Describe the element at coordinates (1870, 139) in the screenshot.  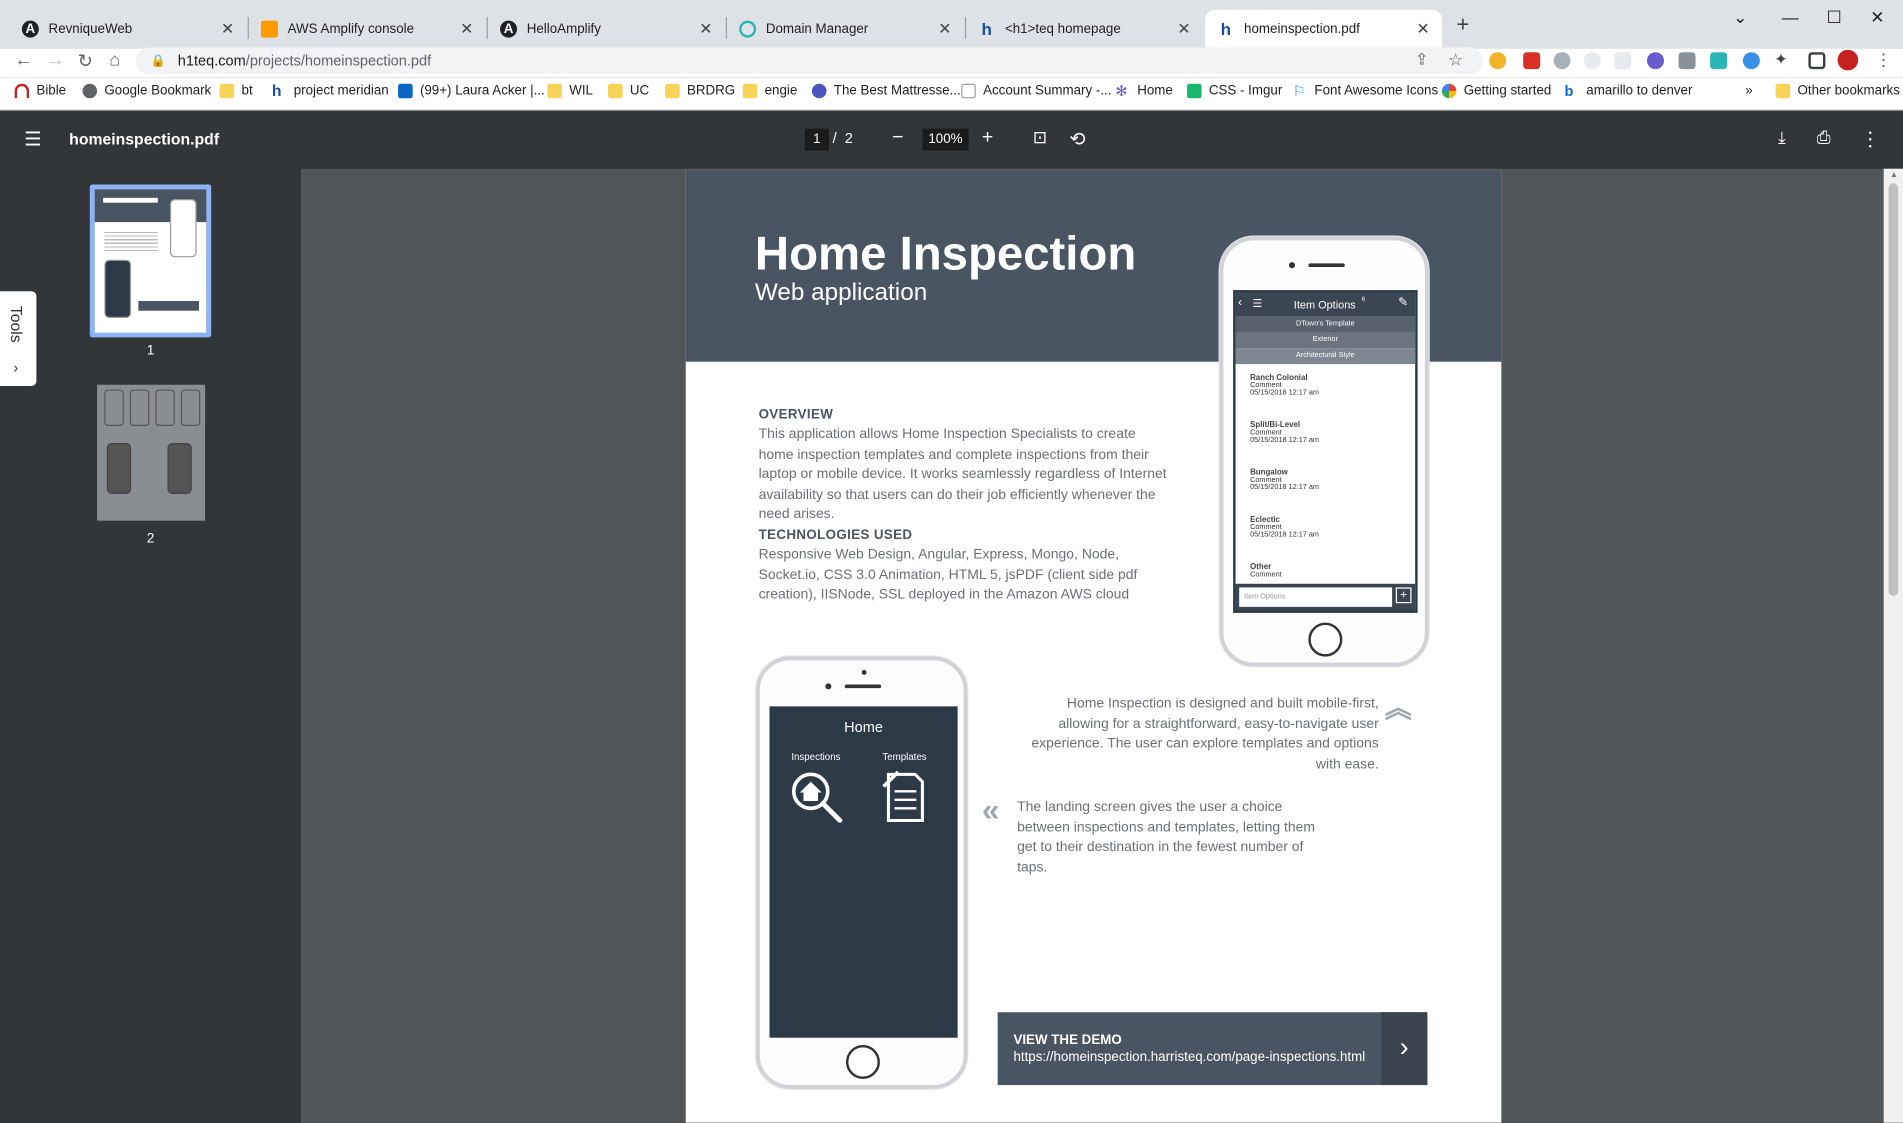
I see `more-options-icon: ⋮` at that location.